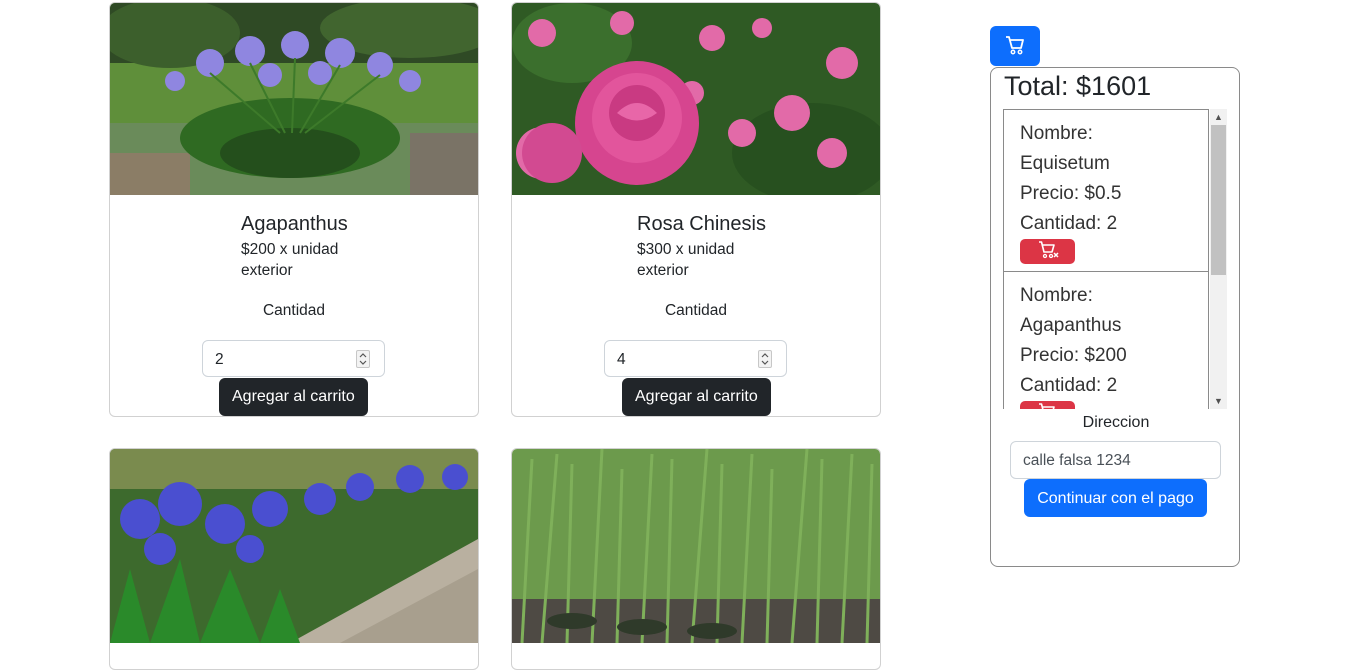 Image resolution: width=1349 pixels, height=670 pixels. I want to click on product-price: $300 x unidad, so click(686, 249).